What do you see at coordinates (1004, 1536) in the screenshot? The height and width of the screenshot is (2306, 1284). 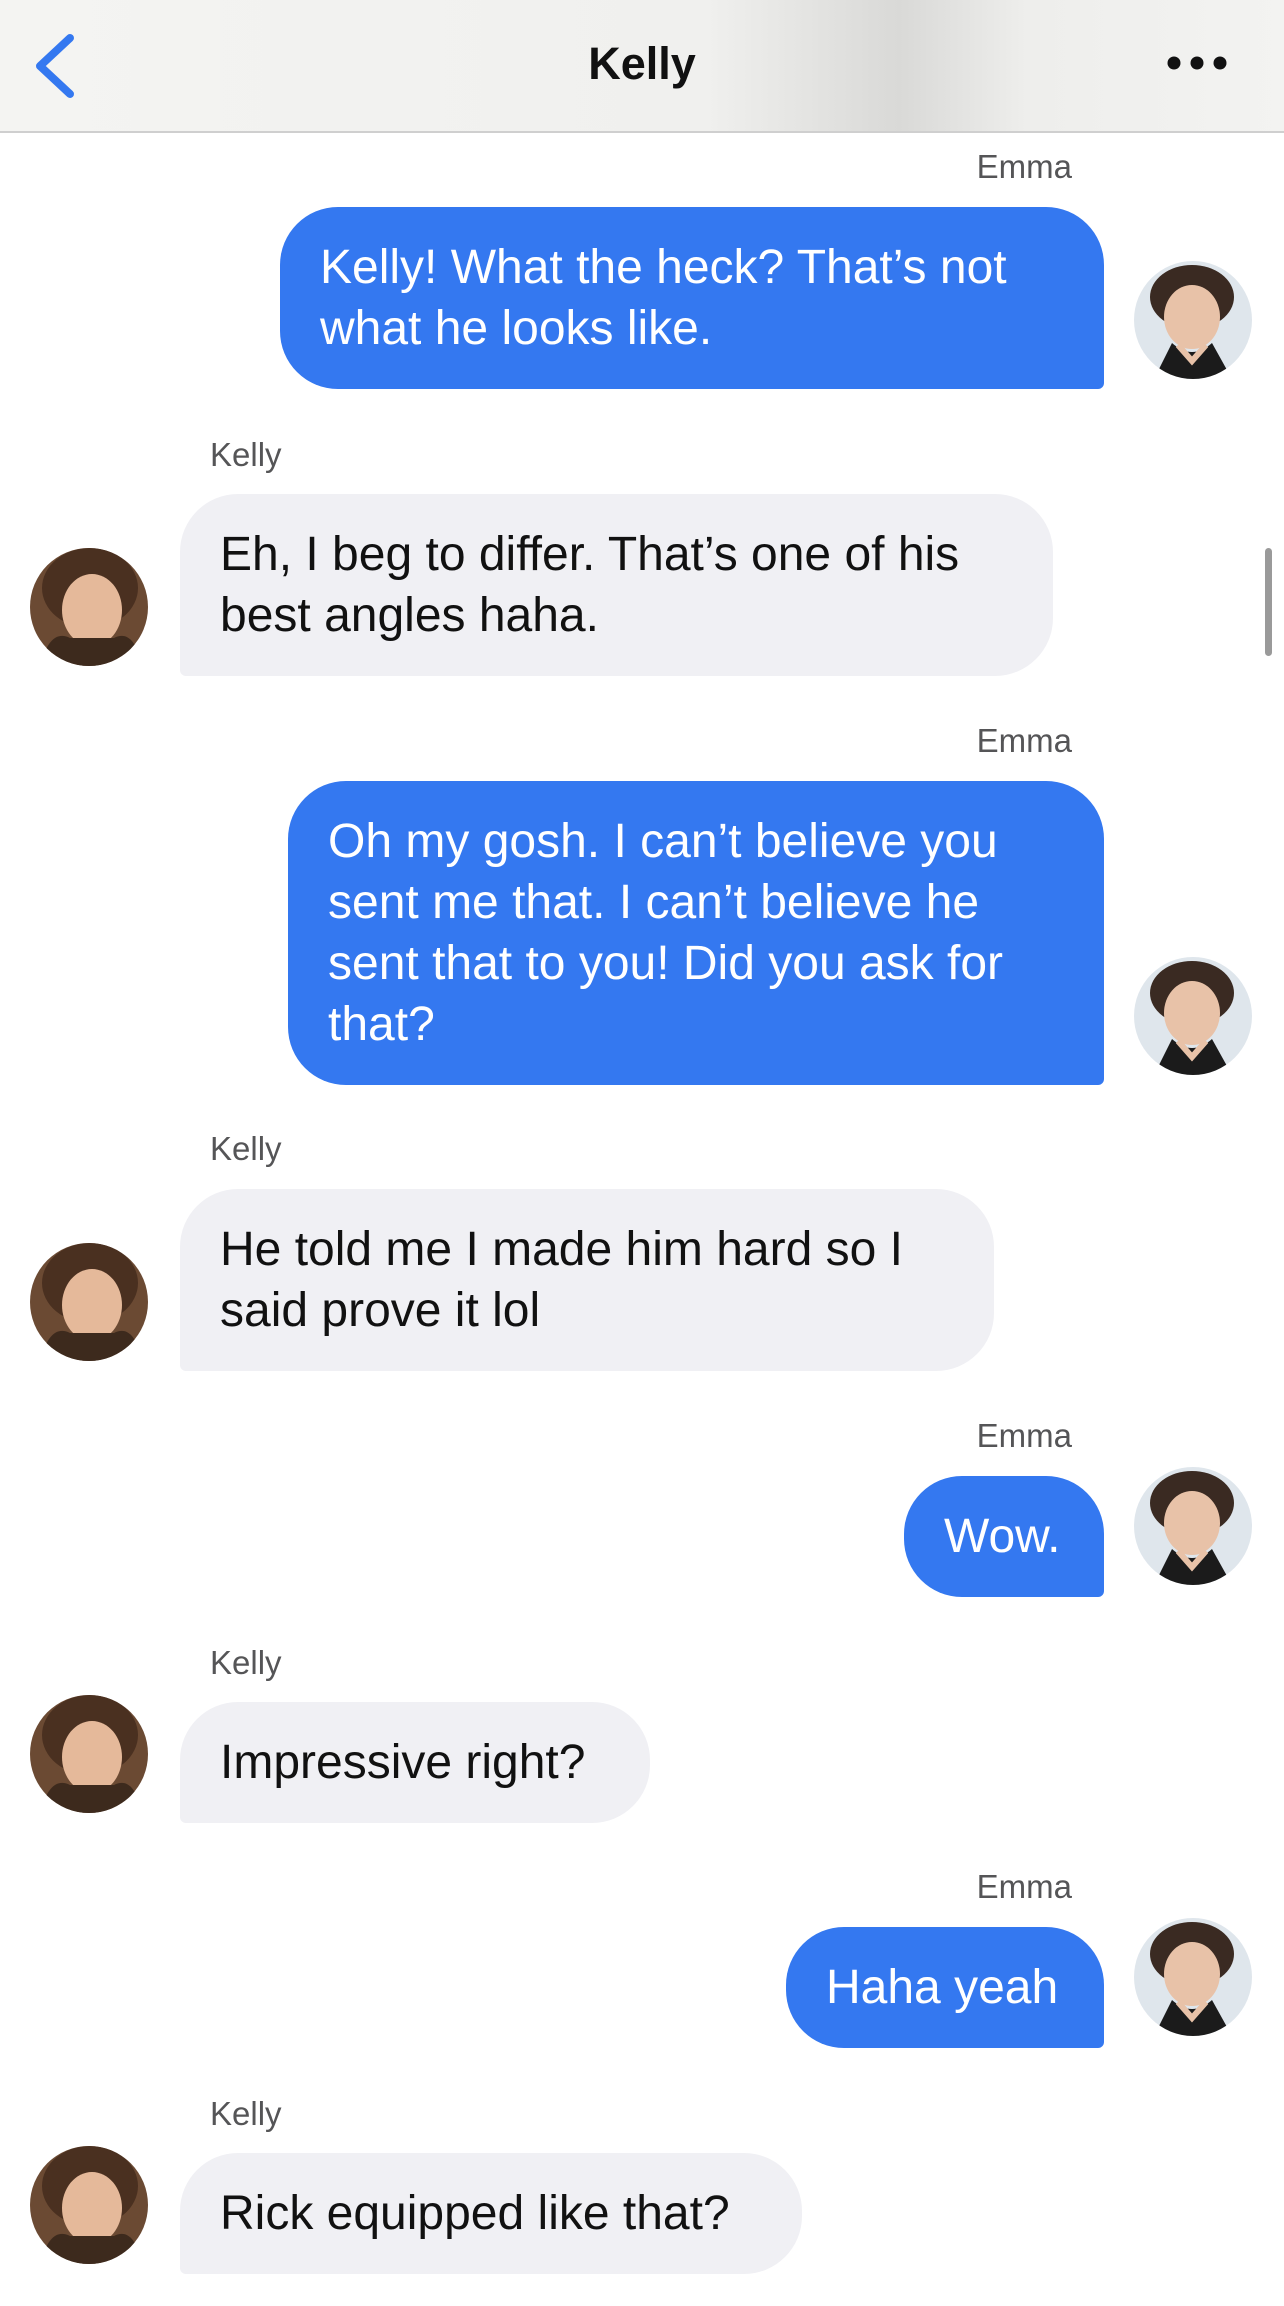 I see `message-bubble: Wow.` at bounding box center [1004, 1536].